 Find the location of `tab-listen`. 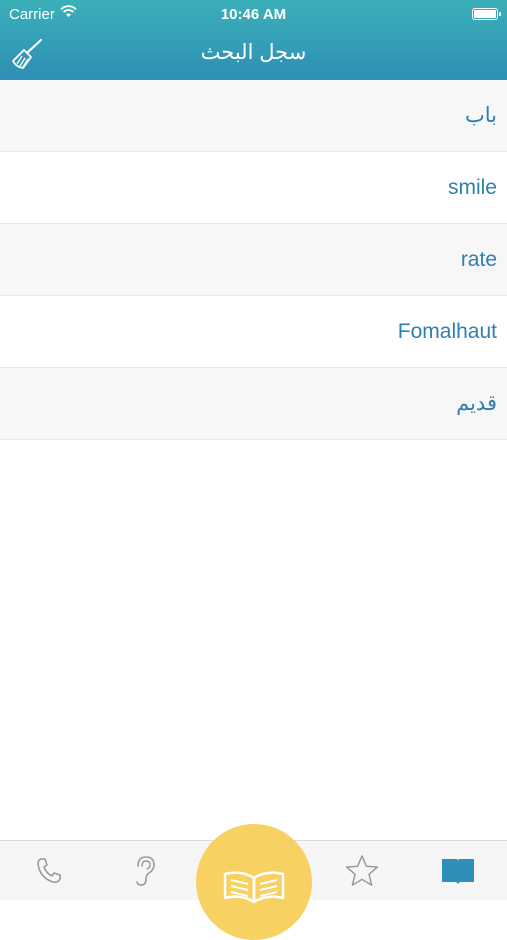

tab-listen is located at coordinates (145, 871).